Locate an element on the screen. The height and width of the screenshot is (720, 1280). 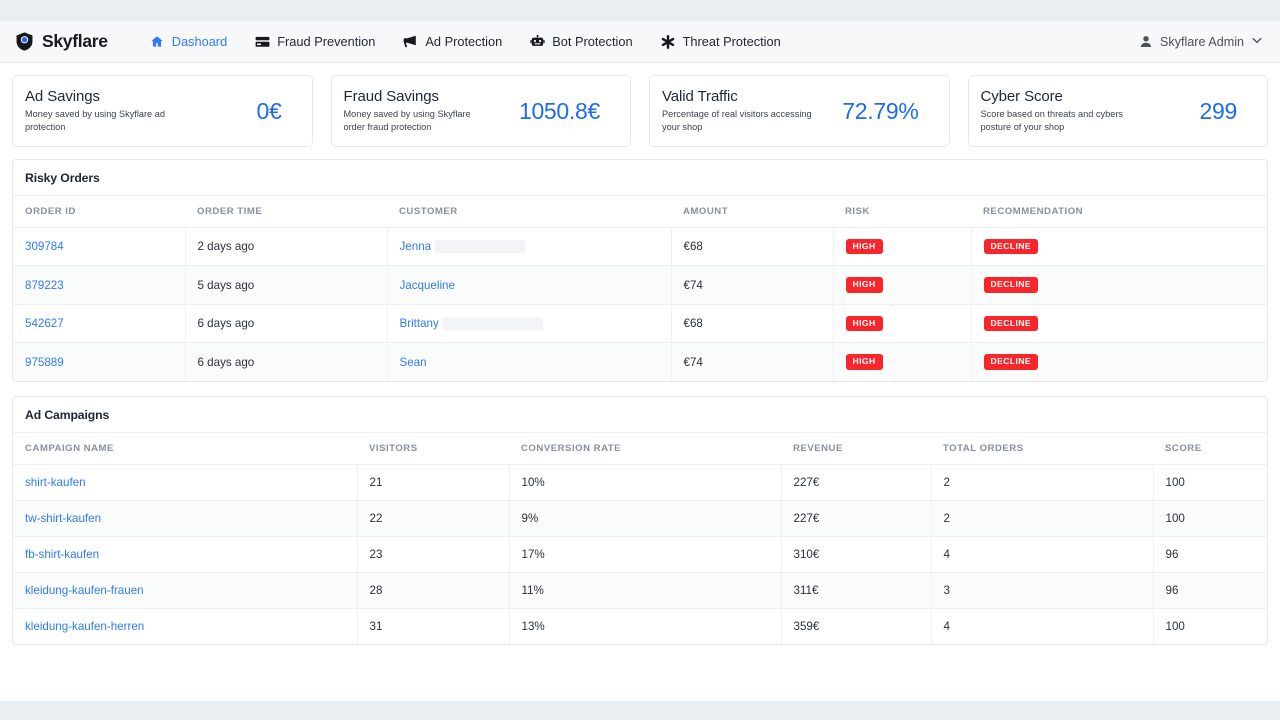
nav-item-dashboard-label: Dashoard is located at coordinates (199, 41).